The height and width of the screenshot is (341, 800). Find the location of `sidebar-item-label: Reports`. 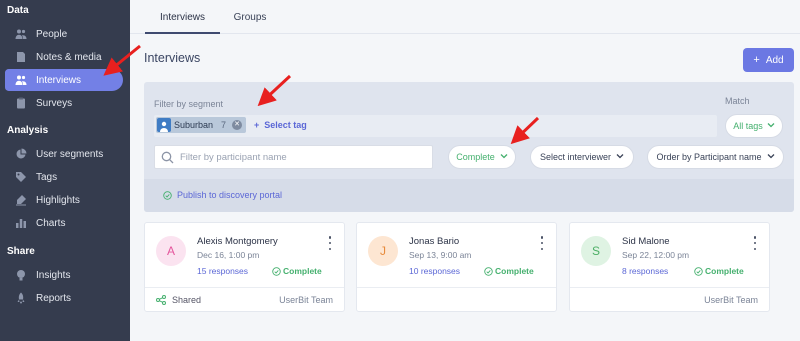

sidebar-item-label: Reports is located at coordinates (54, 298).